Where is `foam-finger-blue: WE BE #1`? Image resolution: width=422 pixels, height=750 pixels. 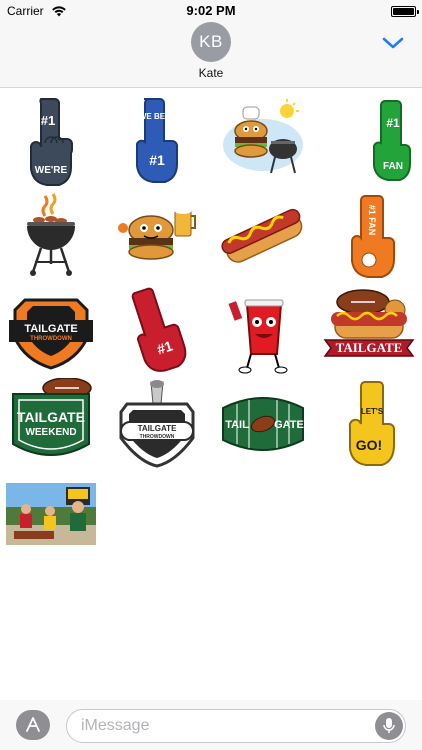
foam-finger-blue: WE BE #1 is located at coordinates (157, 140).